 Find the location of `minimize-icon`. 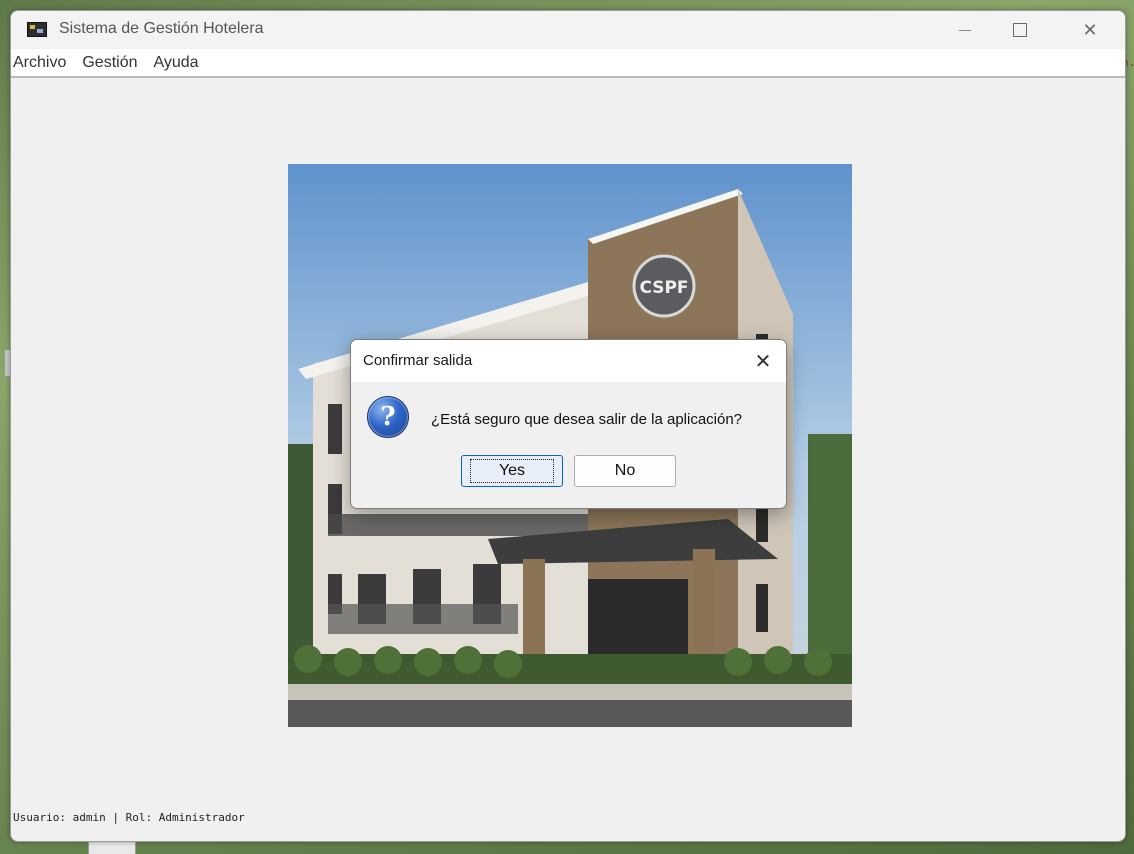

minimize-icon is located at coordinates (965, 30).